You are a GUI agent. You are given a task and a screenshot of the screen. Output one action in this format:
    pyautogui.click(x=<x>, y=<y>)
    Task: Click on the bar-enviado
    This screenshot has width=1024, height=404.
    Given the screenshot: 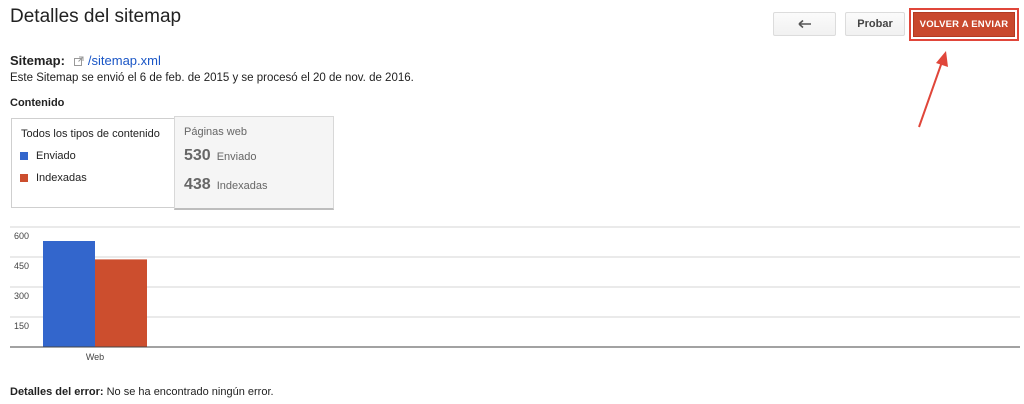 What is the action you would take?
    pyautogui.click(x=69, y=294)
    